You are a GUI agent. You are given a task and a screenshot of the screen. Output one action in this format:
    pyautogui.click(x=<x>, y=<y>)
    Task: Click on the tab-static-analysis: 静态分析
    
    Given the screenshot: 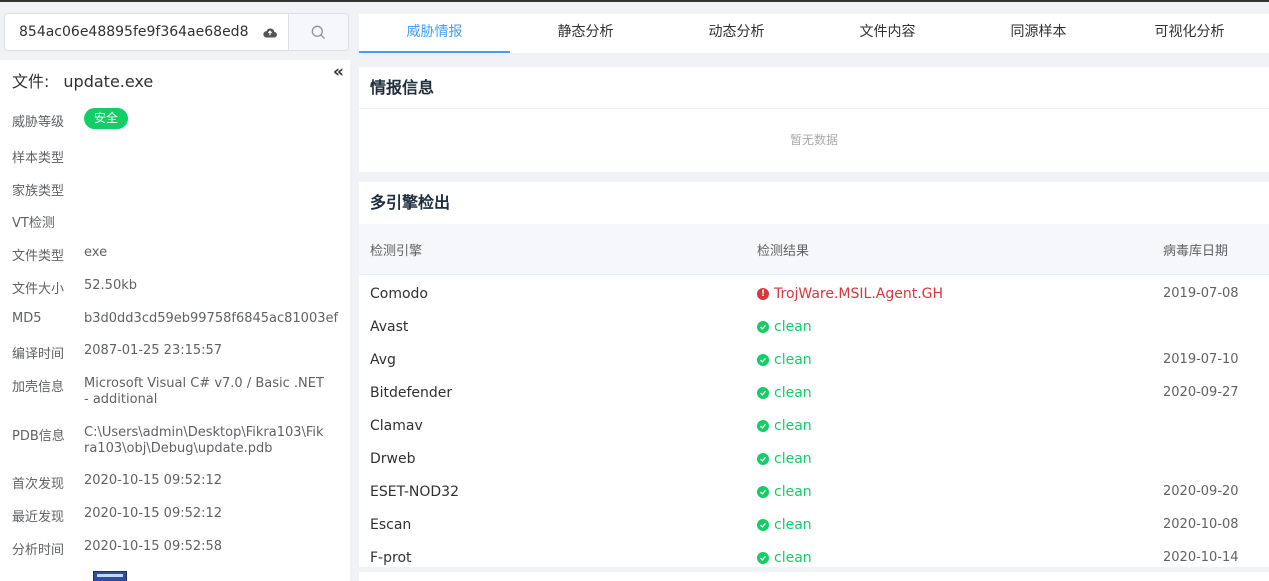 What is the action you would take?
    pyautogui.click(x=585, y=33)
    